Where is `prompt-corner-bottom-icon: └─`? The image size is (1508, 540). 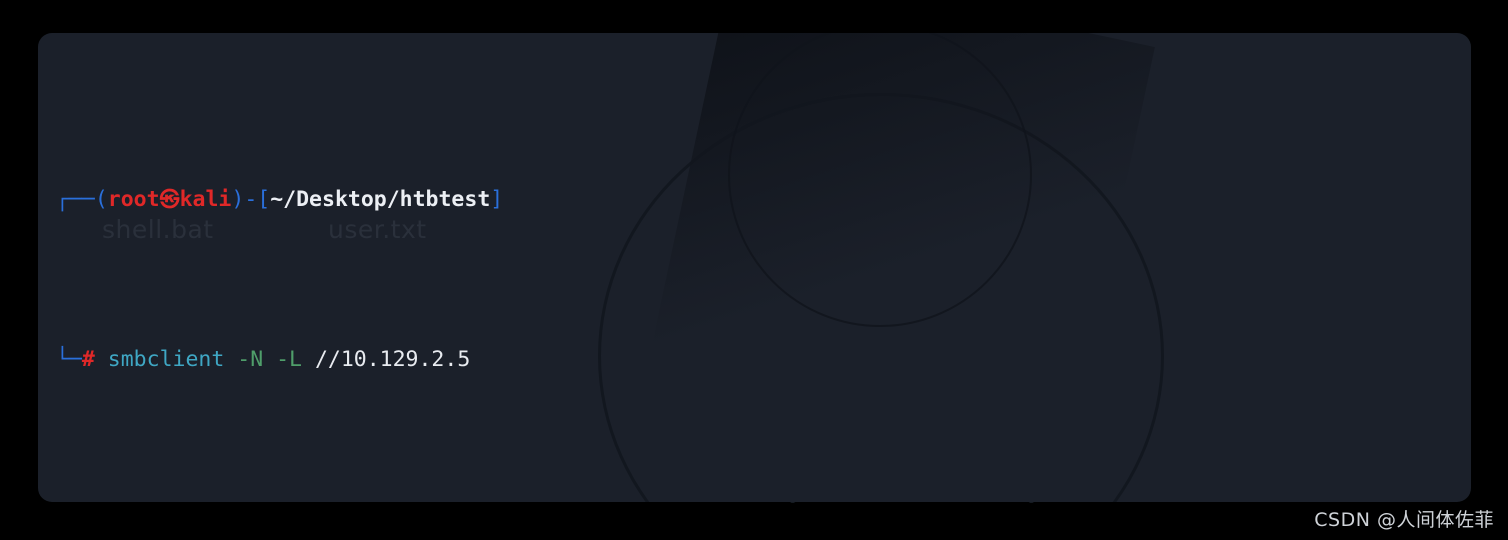
prompt-corner-bottom-icon: └─ is located at coordinates (69, 359).